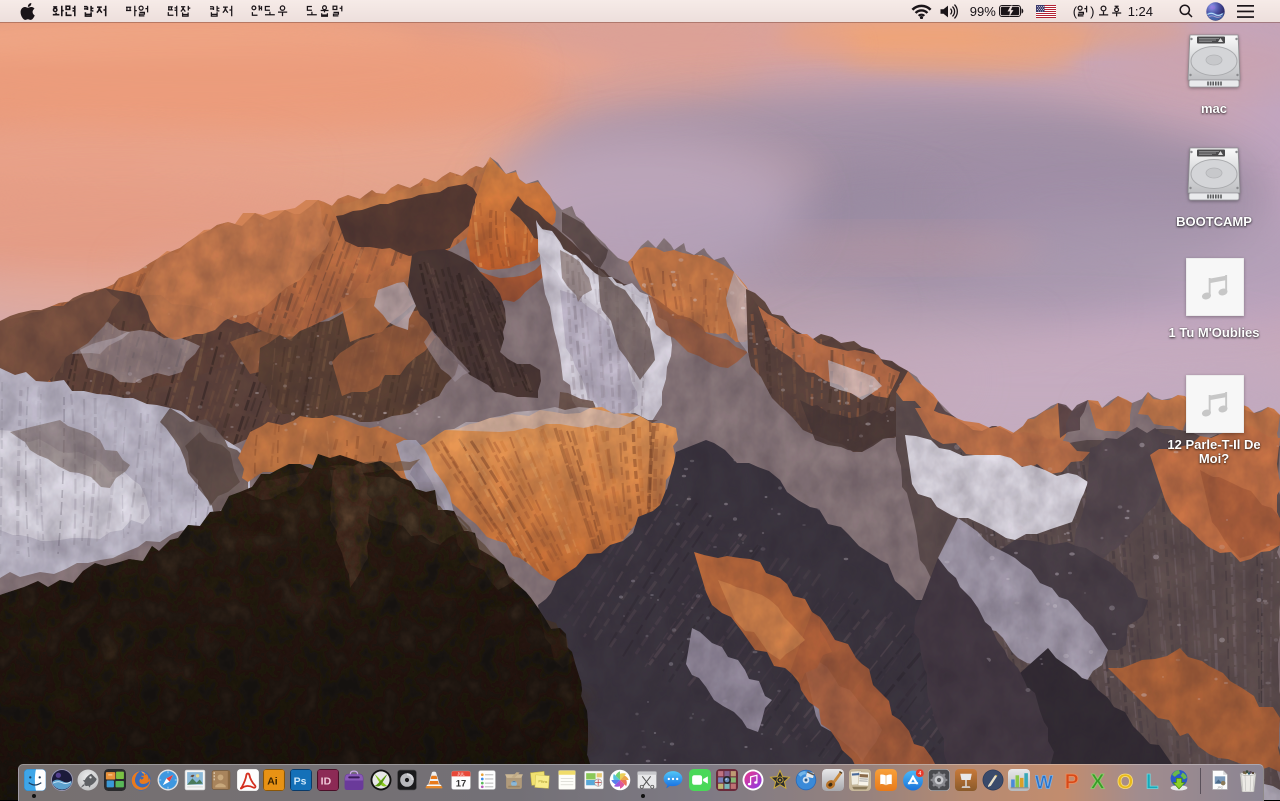 The height and width of the screenshot is (801, 1280). Describe the element at coordinates (1044, 781) in the screenshot. I see `svg-text: W` at that location.